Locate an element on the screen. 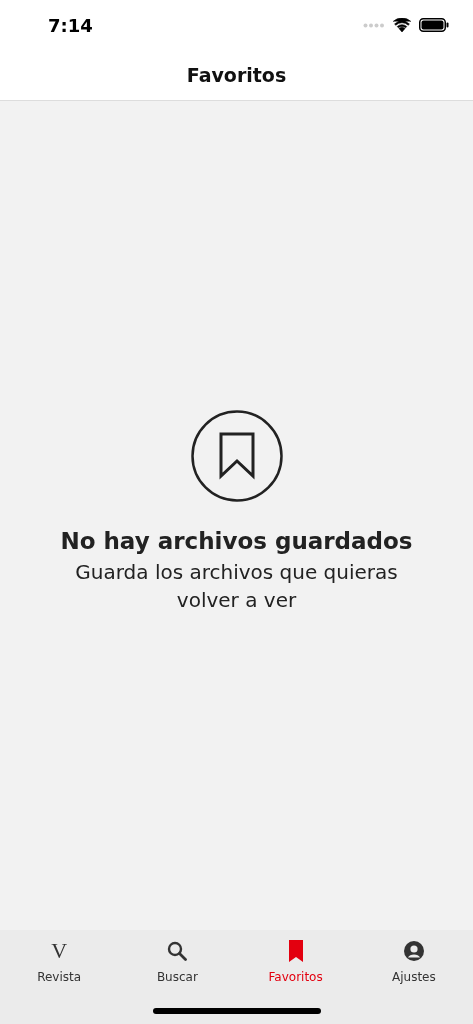 The width and height of the screenshot is (473, 1024). bookmark-icon is located at coordinates (295, 951).